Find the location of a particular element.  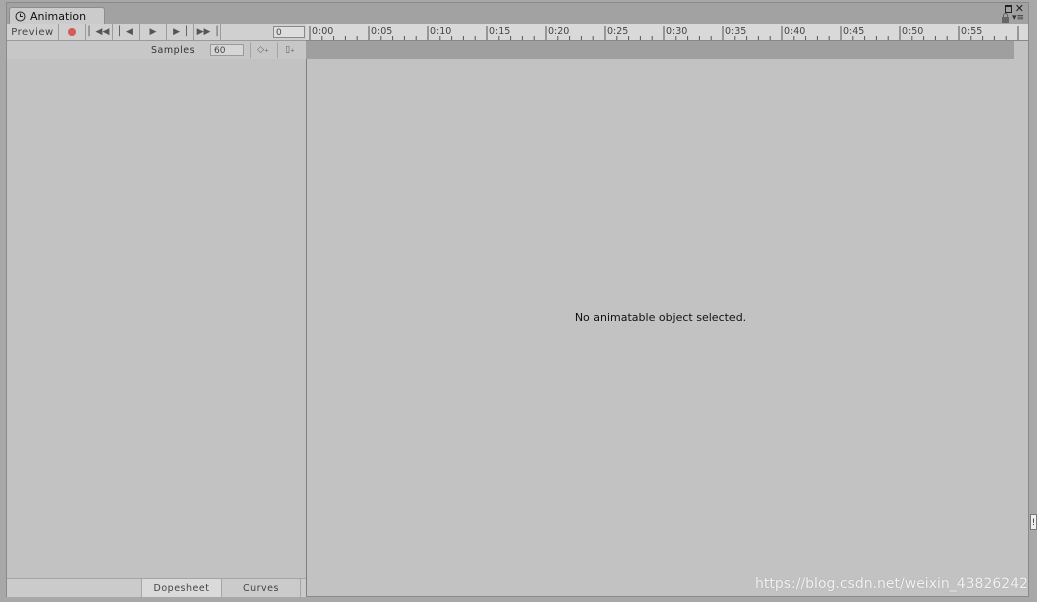

tab-bar: Animation ✕ ▾≡ is located at coordinates (517, 14).